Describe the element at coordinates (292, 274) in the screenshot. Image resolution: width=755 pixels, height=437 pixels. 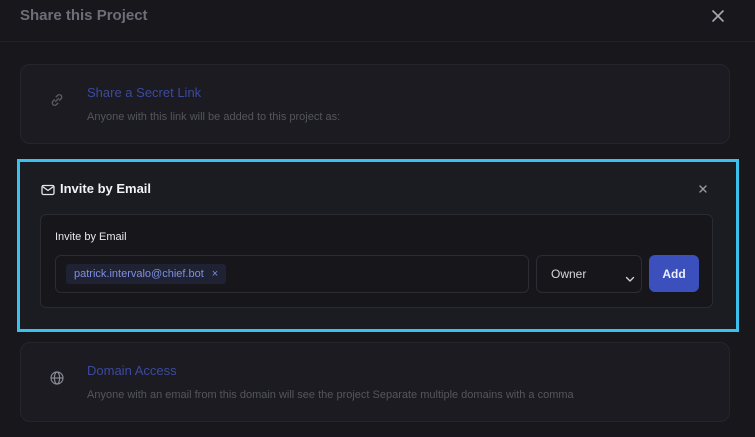
I see `email-input: patrick.intervalo@chief.bot ×` at that location.